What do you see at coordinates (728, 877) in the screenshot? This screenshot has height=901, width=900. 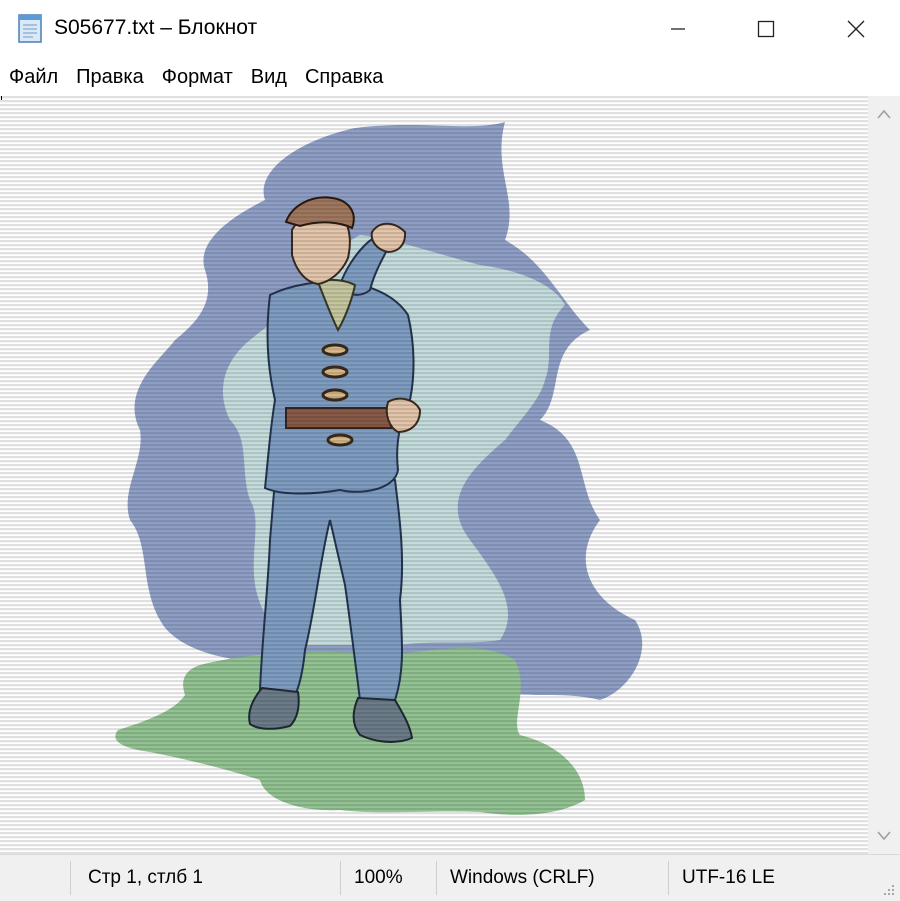 I see `status-encoding: UTF-16 LE` at bounding box center [728, 877].